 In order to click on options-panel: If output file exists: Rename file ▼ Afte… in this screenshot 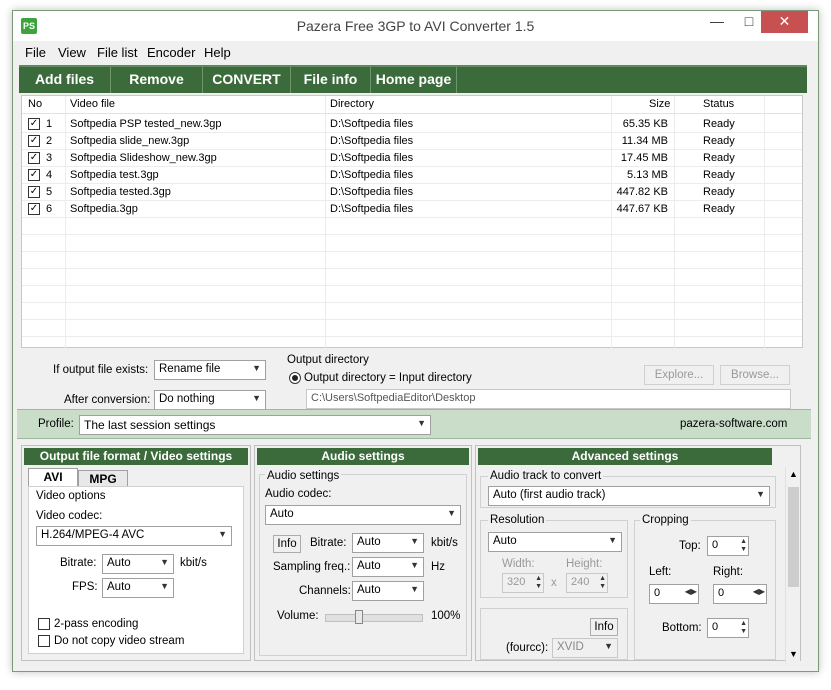, I will do `click(412, 380)`.